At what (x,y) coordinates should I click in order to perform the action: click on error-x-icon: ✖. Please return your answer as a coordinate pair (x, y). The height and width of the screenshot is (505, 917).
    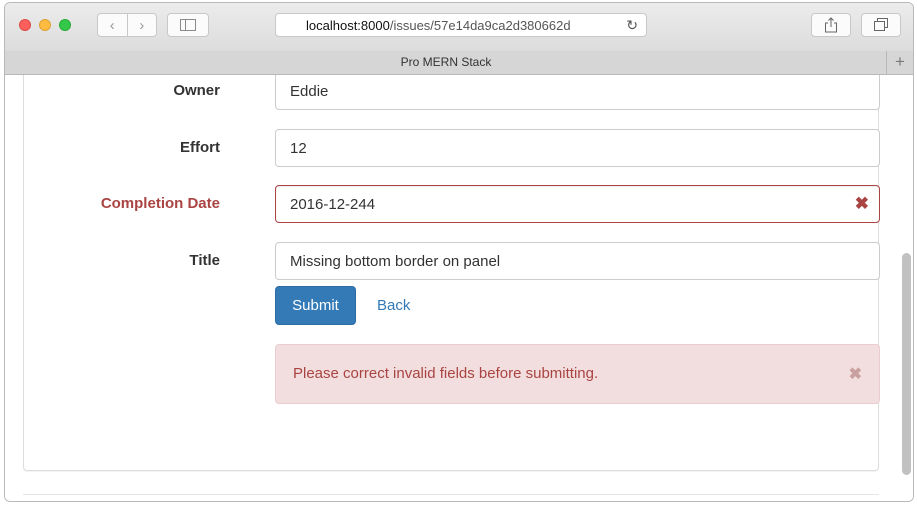
    Looking at the image, I should click on (861, 203).